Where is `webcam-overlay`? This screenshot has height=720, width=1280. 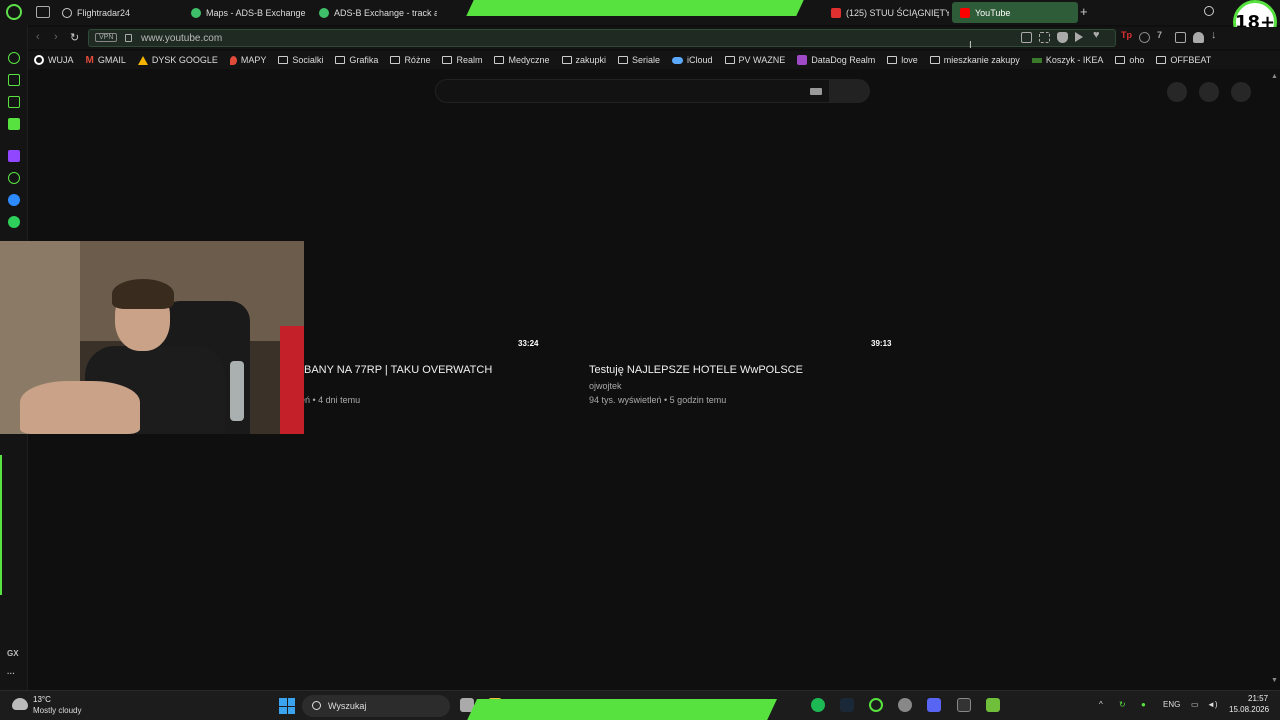 webcam-overlay is located at coordinates (152, 337).